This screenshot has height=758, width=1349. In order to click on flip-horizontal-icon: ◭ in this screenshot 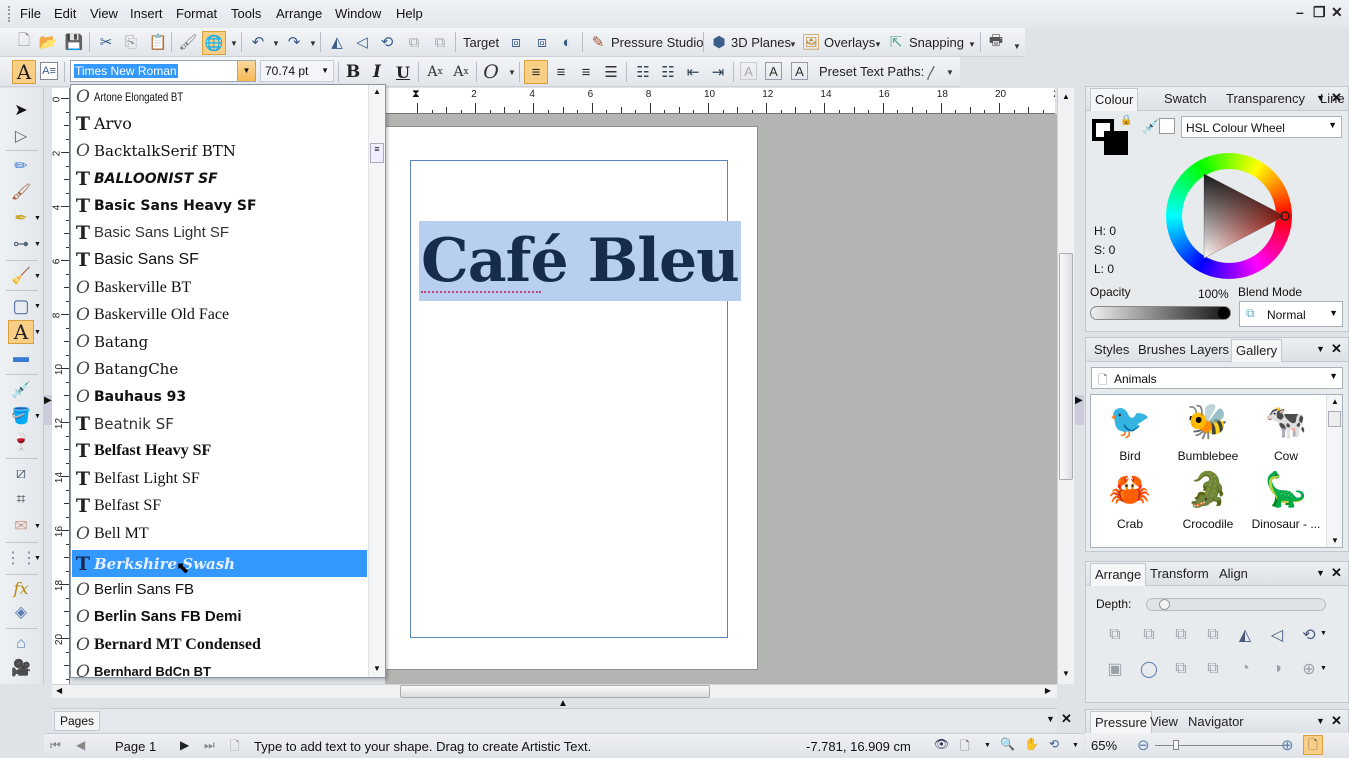, I will do `click(337, 42)`.